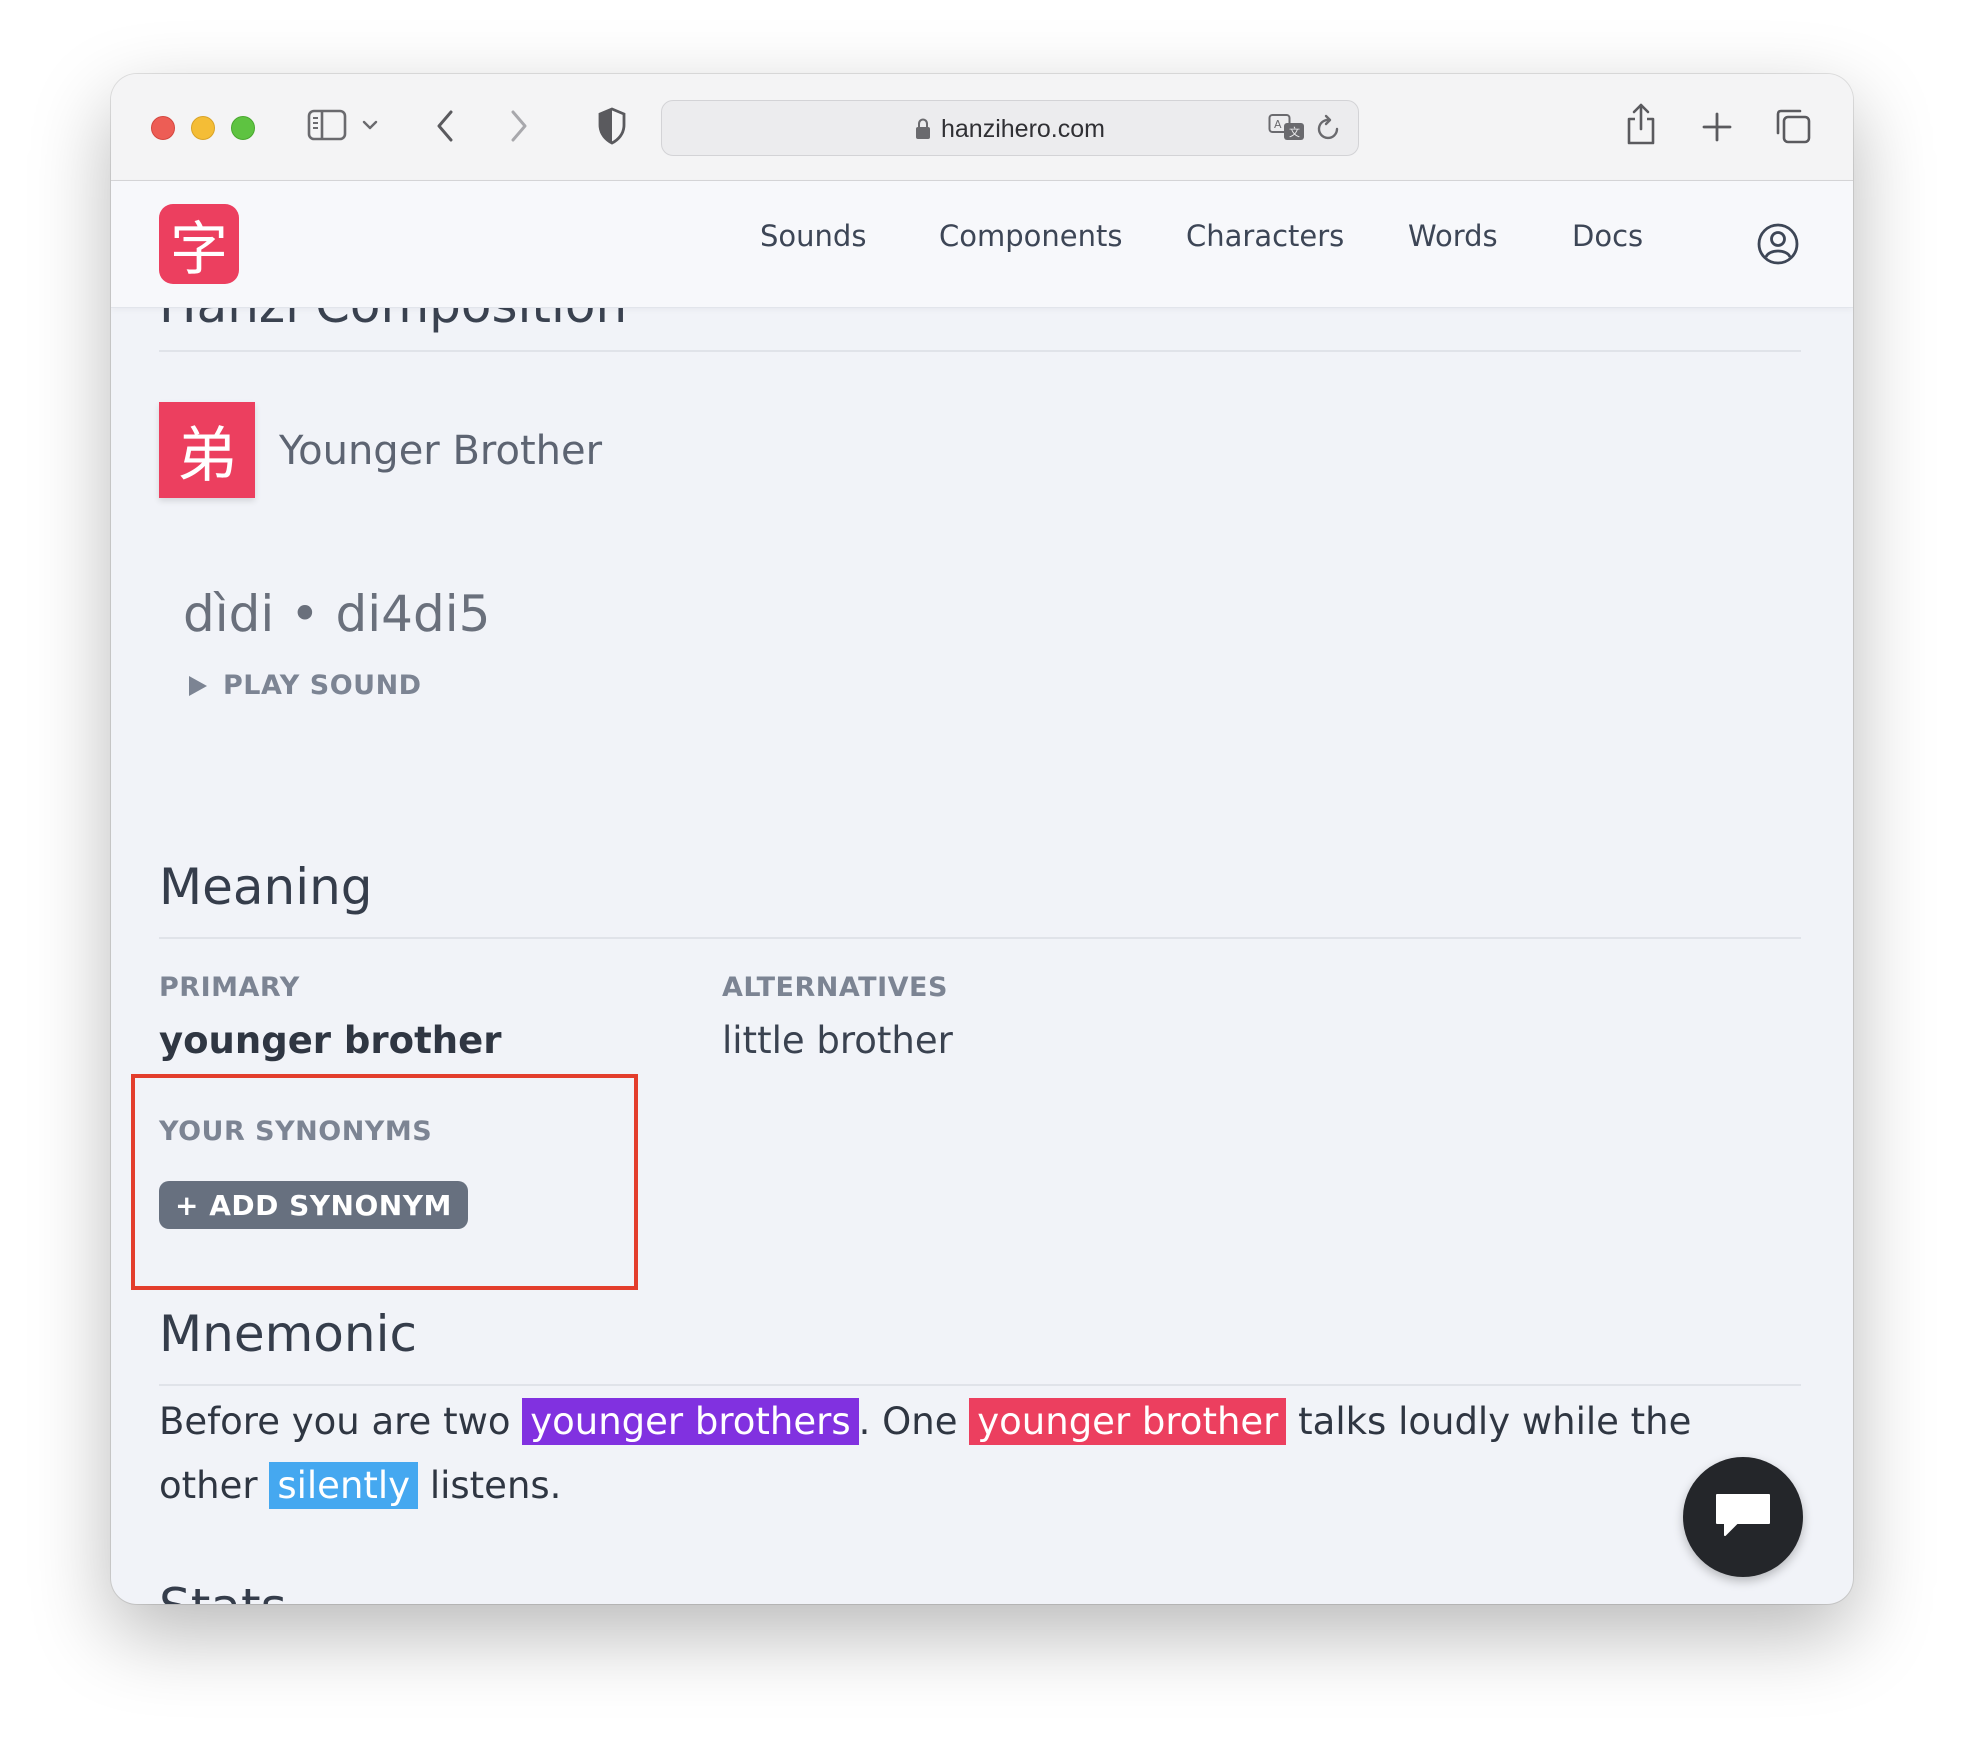  I want to click on zoom-window-button, so click(243, 128).